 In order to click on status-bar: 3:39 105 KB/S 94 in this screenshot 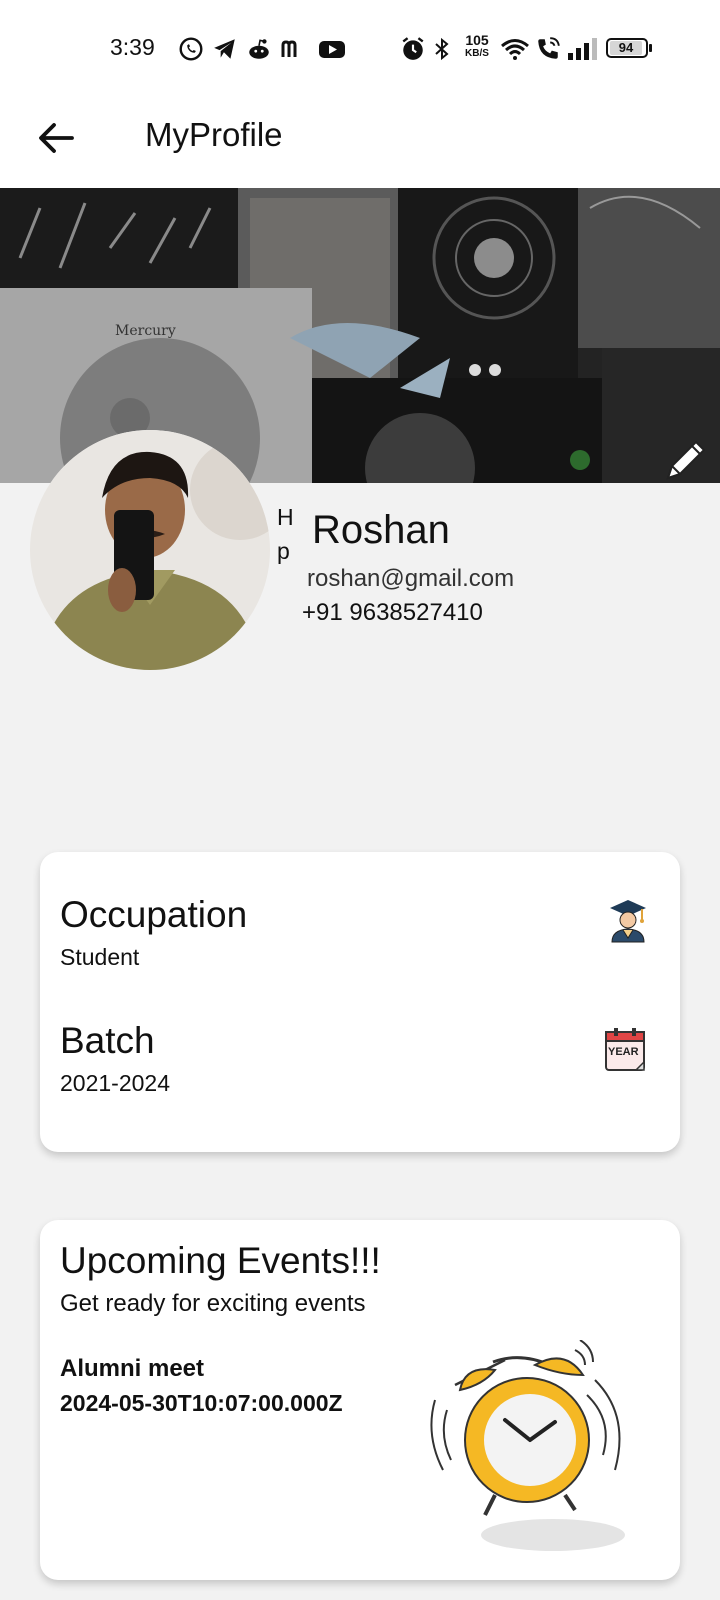, I will do `click(360, 48)`.